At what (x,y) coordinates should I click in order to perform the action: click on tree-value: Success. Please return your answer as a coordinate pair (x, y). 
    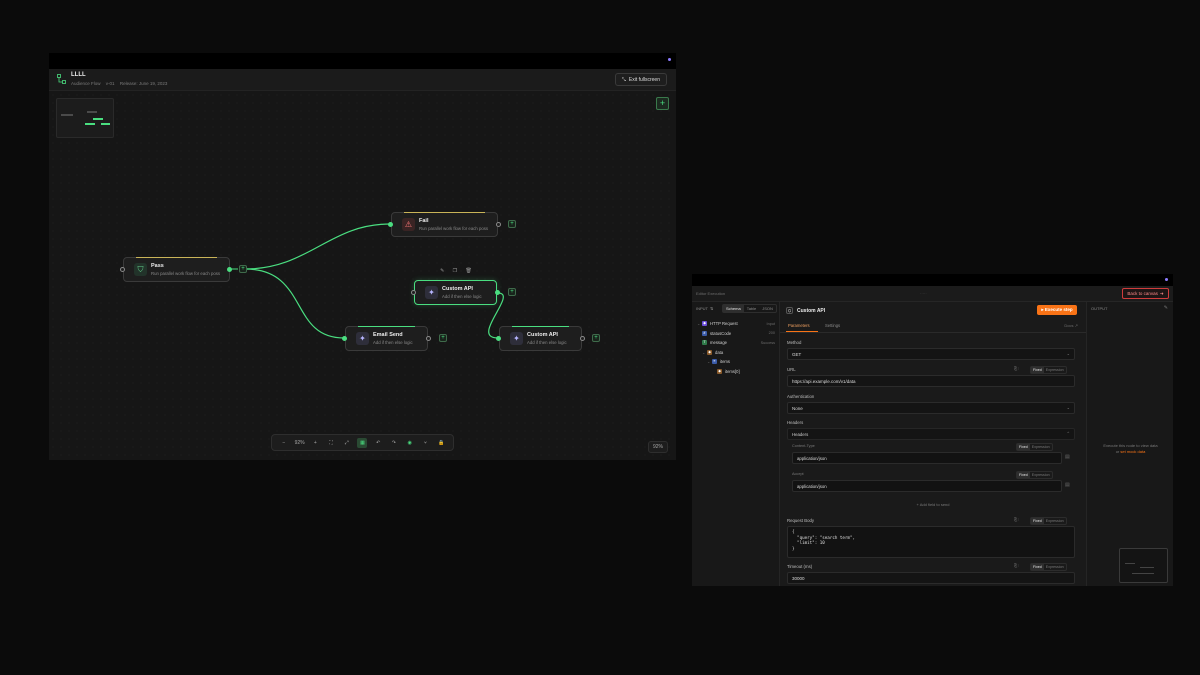
    Looking at the image, I should click on (767, 342).